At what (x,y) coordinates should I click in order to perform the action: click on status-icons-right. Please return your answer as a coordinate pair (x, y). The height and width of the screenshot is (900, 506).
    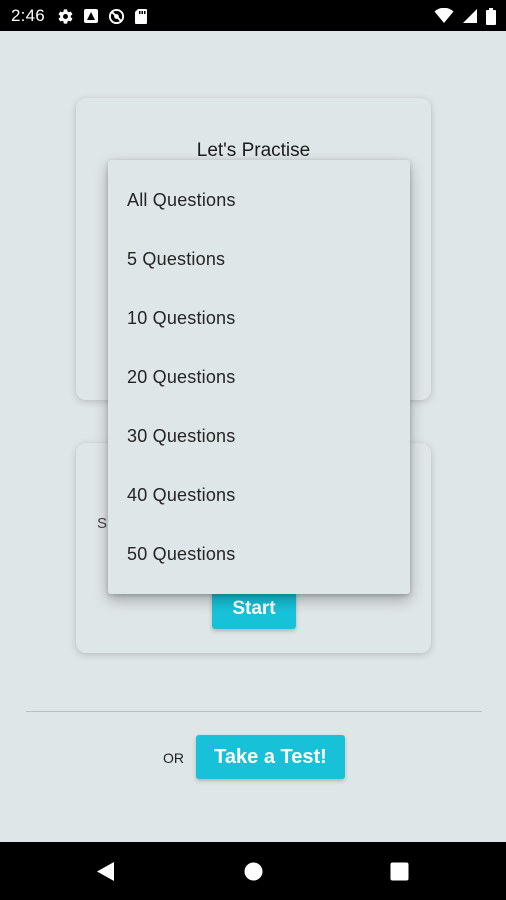
    Looking at the image, I should click on (465, 16).